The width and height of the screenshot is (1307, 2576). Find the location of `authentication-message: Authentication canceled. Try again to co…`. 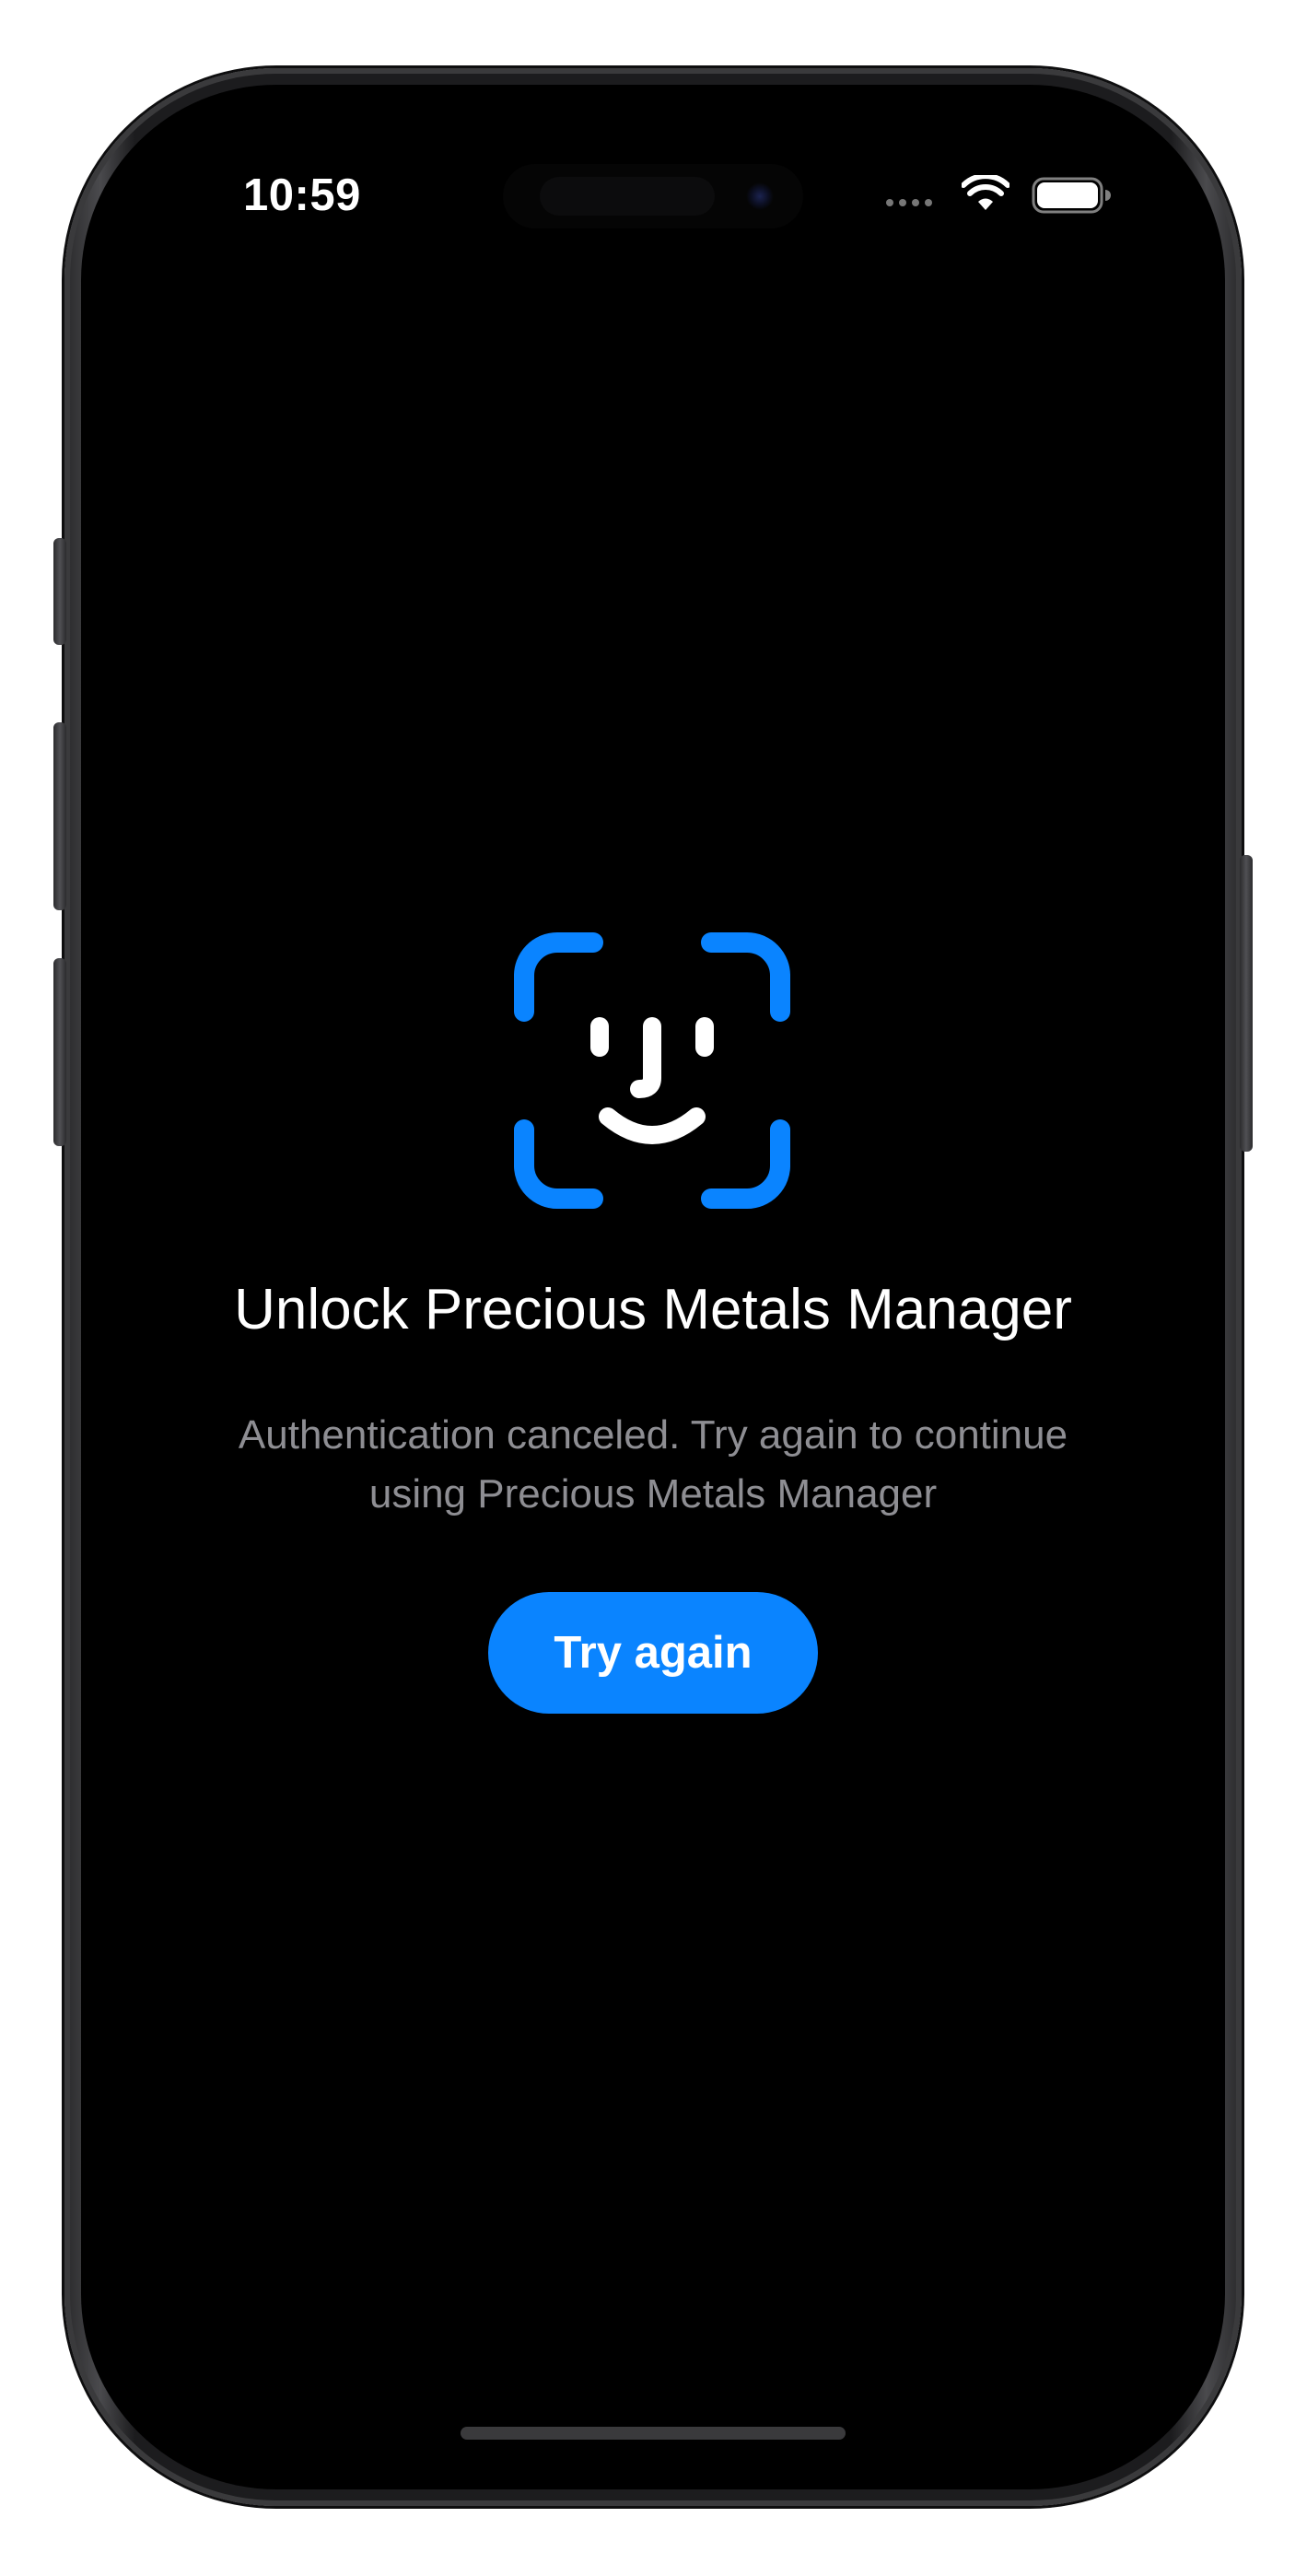

authentication-message: Authentication canceled. Try again to co… is located at coordinates (653, 1464).